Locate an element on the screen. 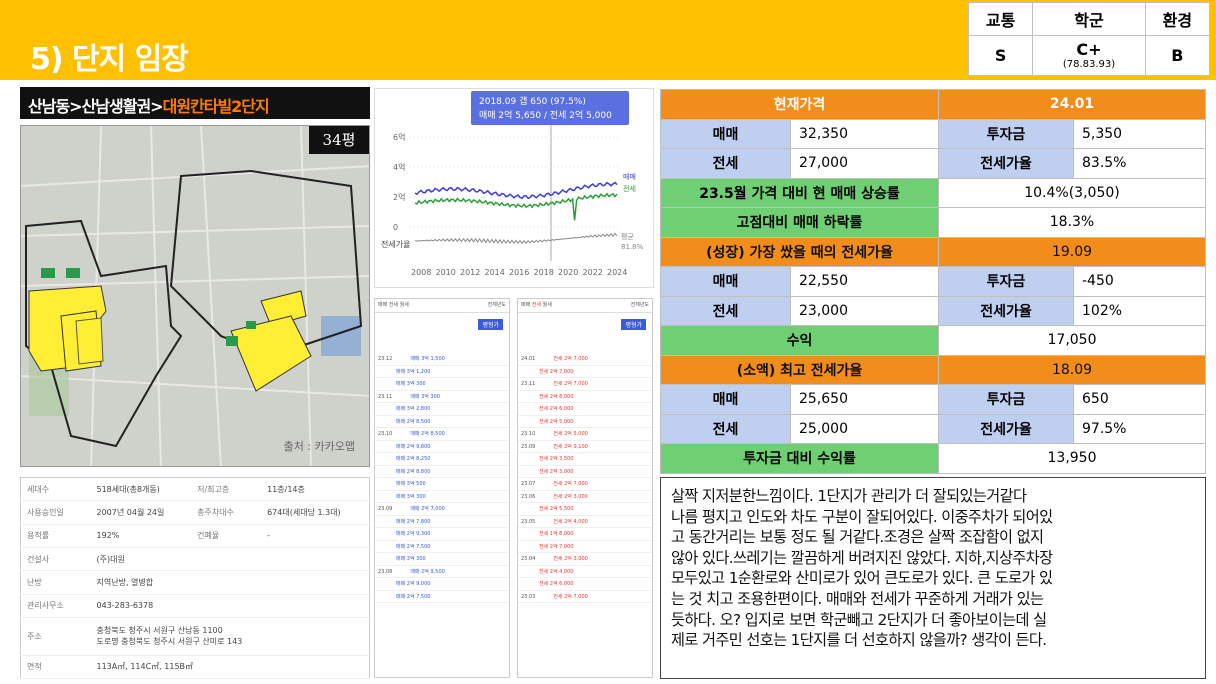 The height and width of the screenshot is (684, 1216). list-item: 23.05 전세 2억 4,000 is located at coordinates (585, 522).